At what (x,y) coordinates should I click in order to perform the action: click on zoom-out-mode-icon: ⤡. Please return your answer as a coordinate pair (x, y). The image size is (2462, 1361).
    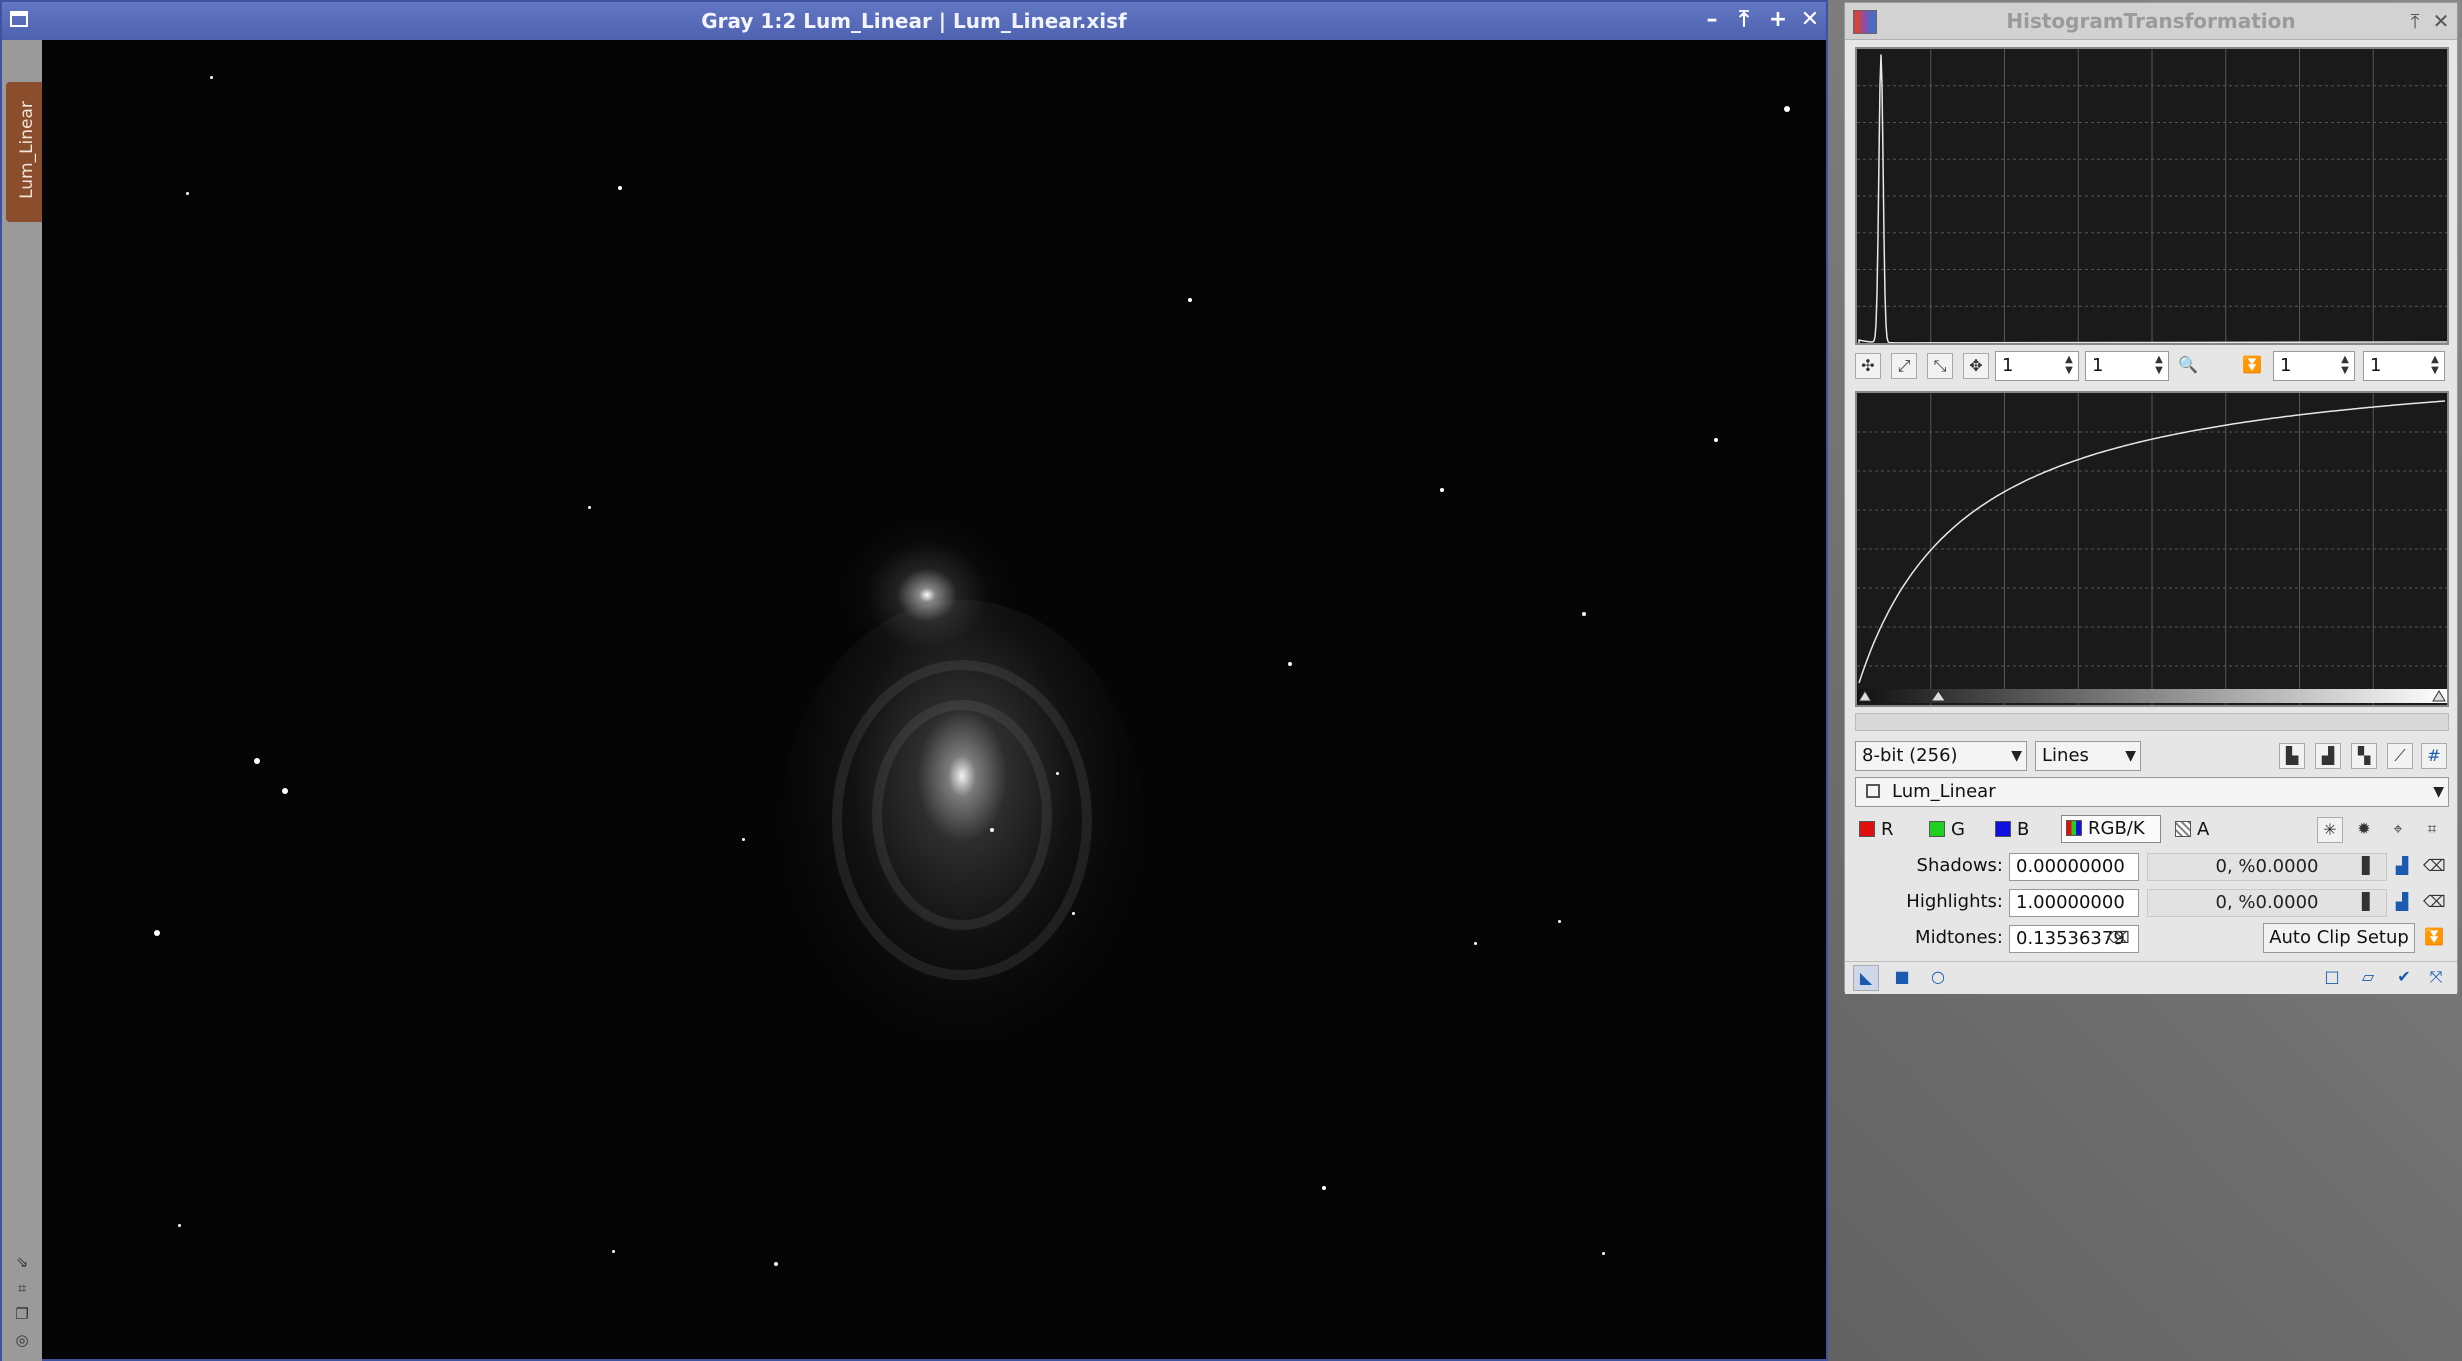
    Looking at the image, I should click on (1940, 366).